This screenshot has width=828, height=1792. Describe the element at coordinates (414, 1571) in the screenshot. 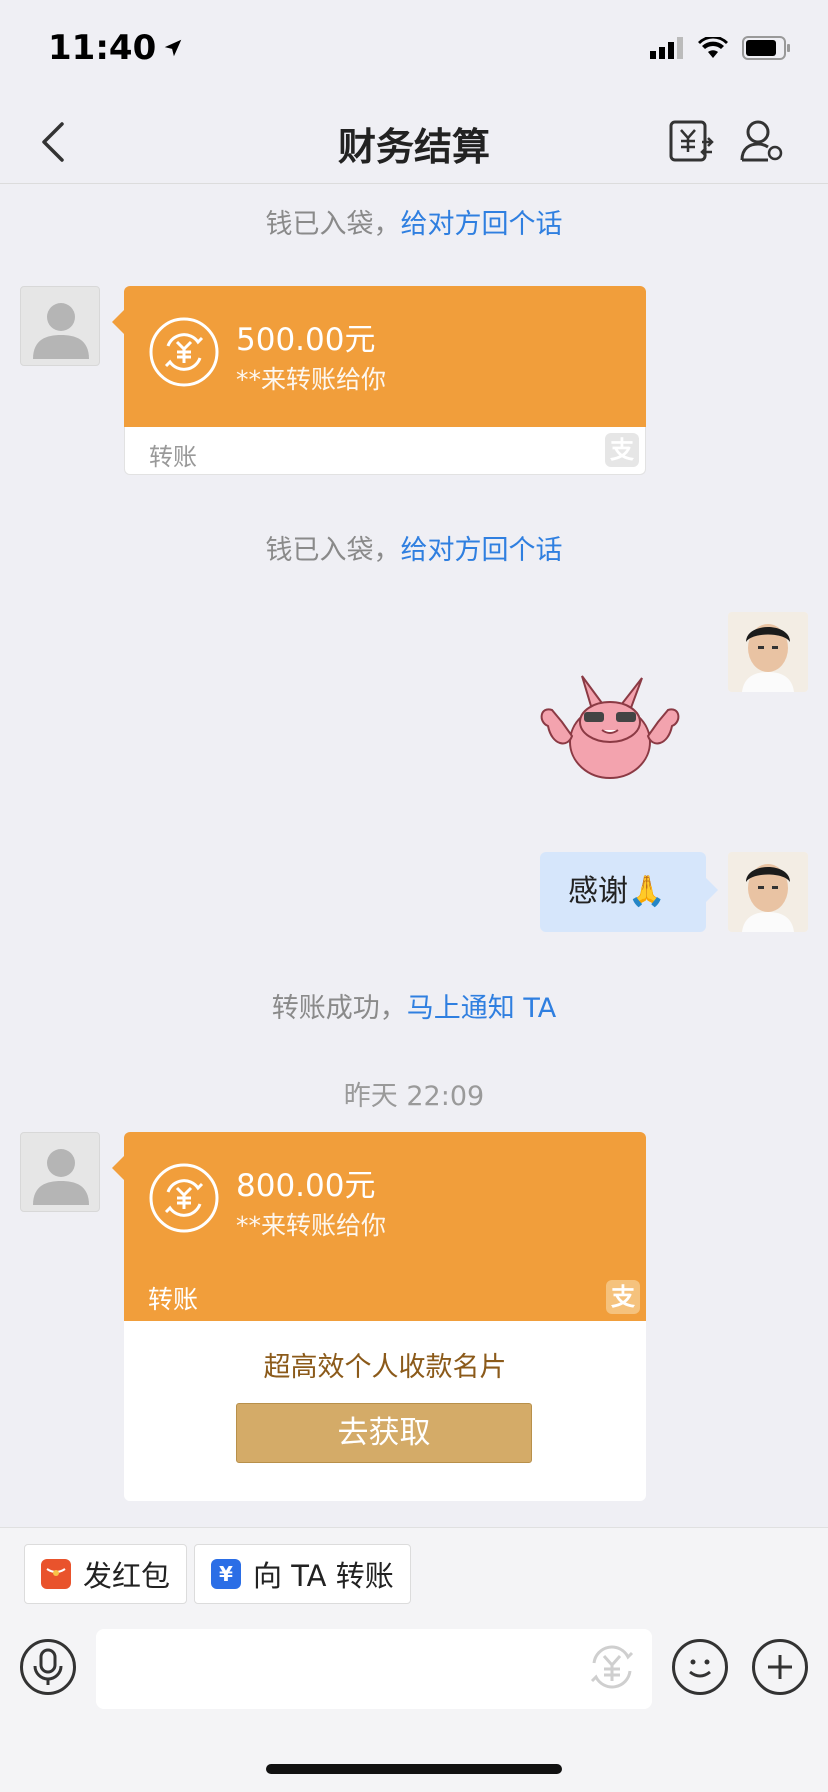

I see `quick-actions-bar: 发红包 ¥ 向 TA 转账` at that location.